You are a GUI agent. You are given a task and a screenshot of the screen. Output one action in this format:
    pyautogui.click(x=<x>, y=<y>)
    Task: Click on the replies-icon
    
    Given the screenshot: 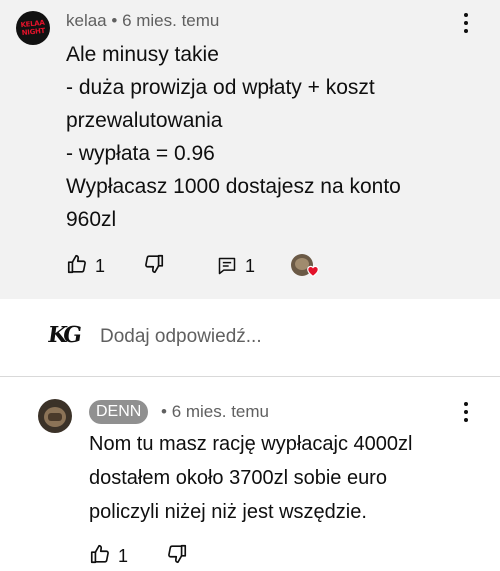 What is the action you would take?
    pyautogui.click(x=227, y=266)
    